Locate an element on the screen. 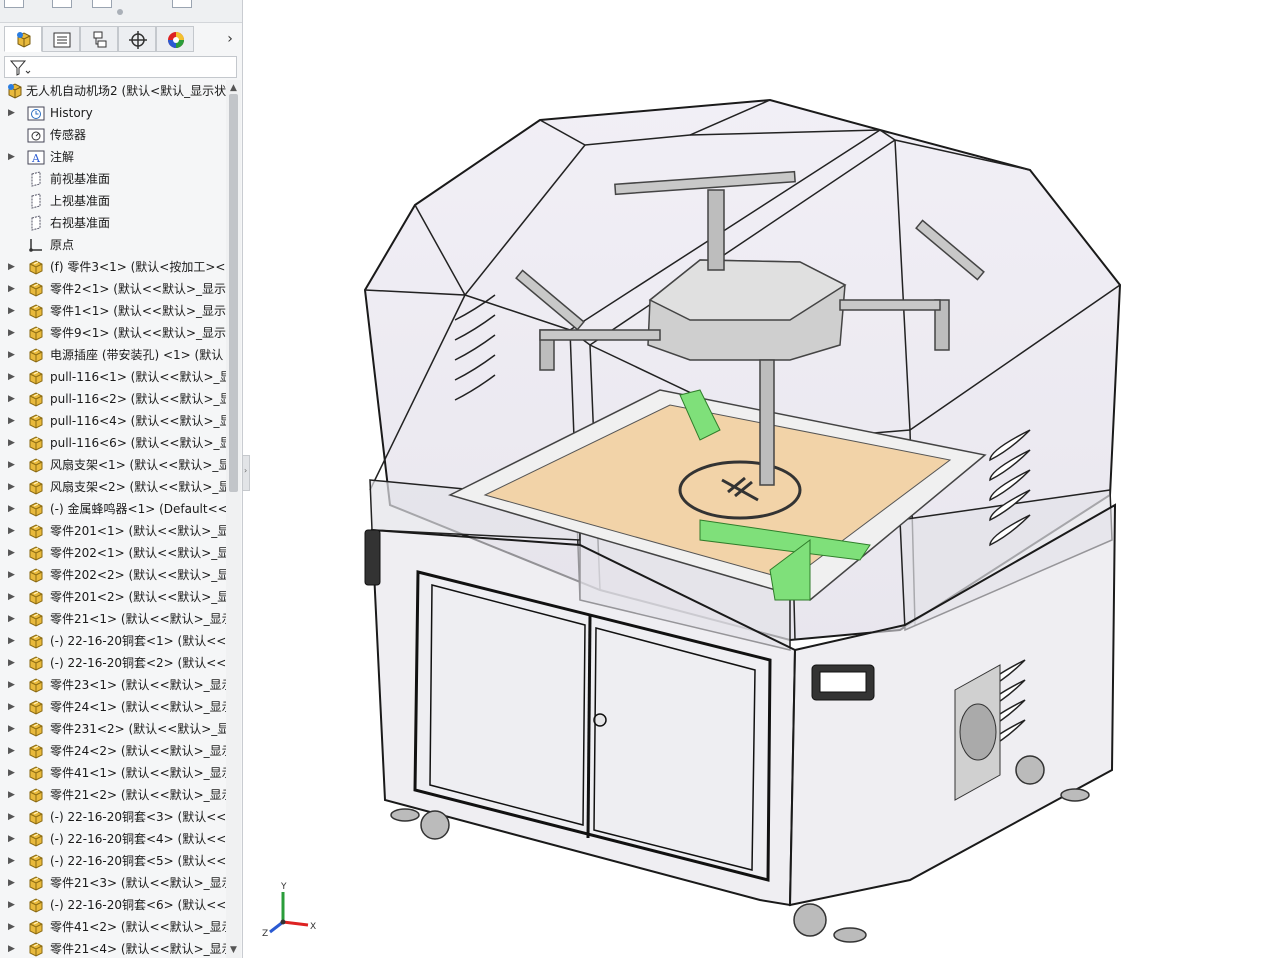 This screenshot has height=962, width=1269. tree-item: ▶ 零件21<4> (默认<<默认>_显示 is located at coordinates (113, 948).